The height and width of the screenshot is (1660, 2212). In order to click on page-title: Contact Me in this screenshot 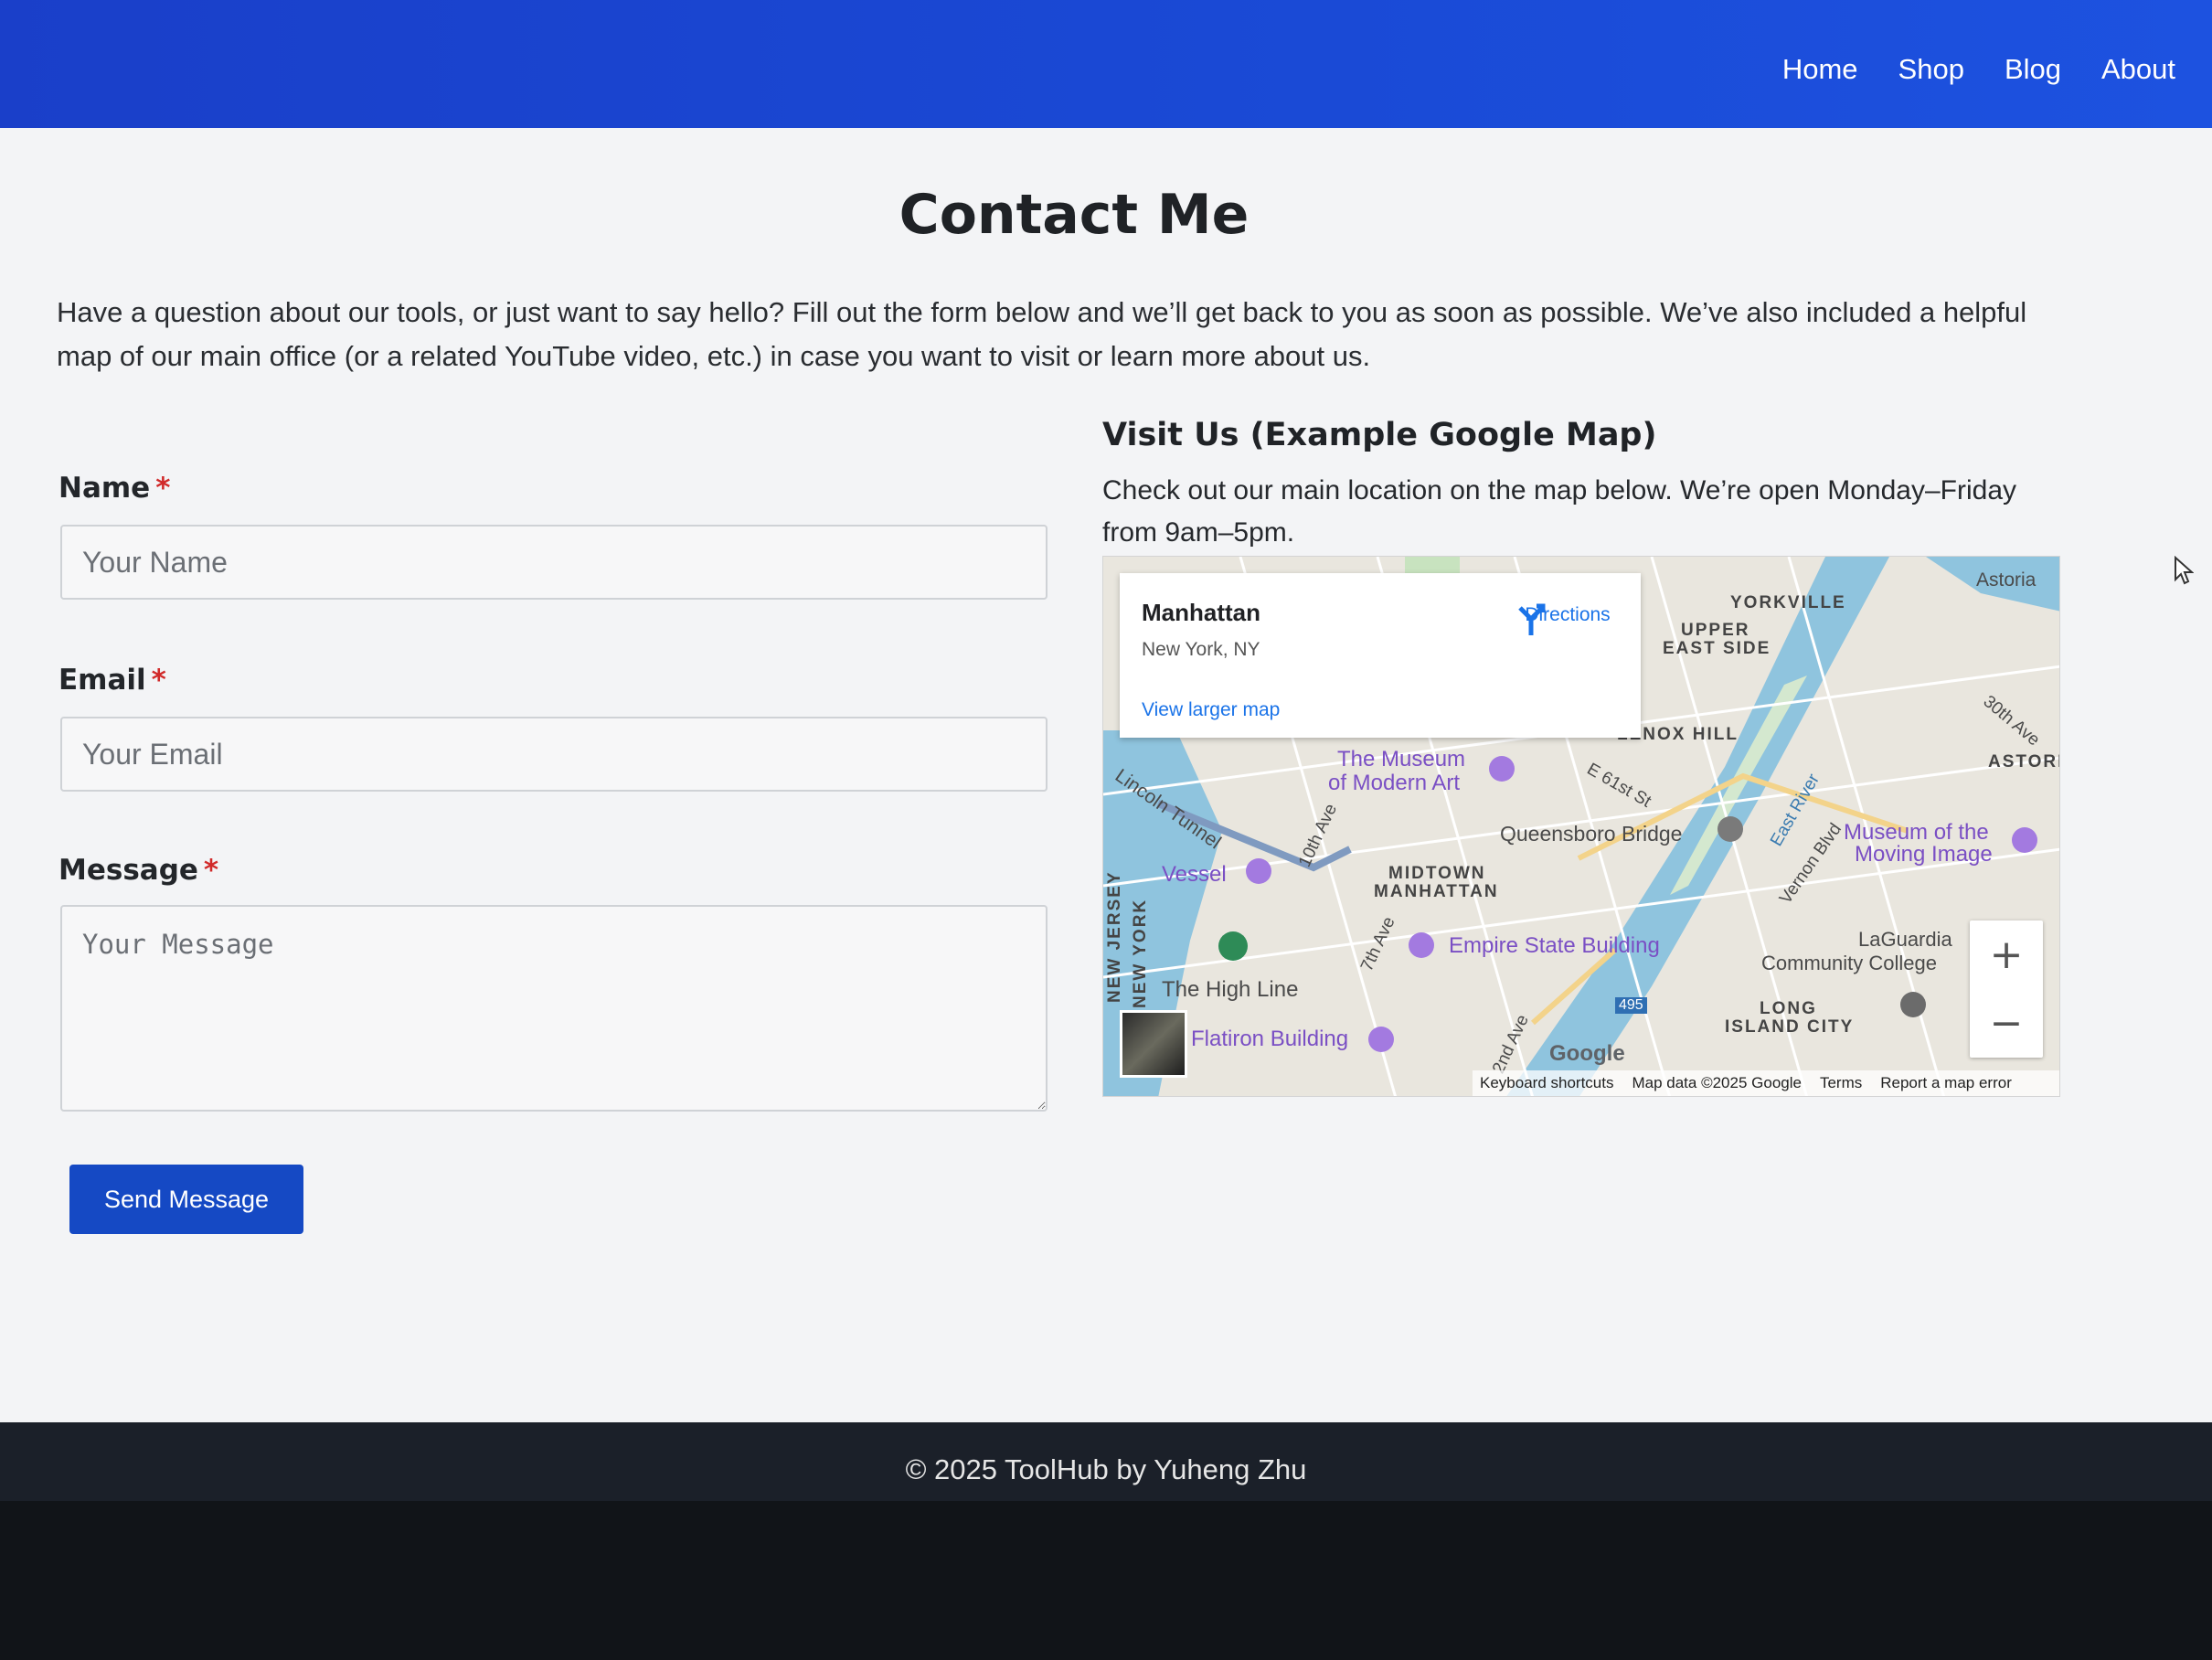, I will do `click(1074, 215)`.